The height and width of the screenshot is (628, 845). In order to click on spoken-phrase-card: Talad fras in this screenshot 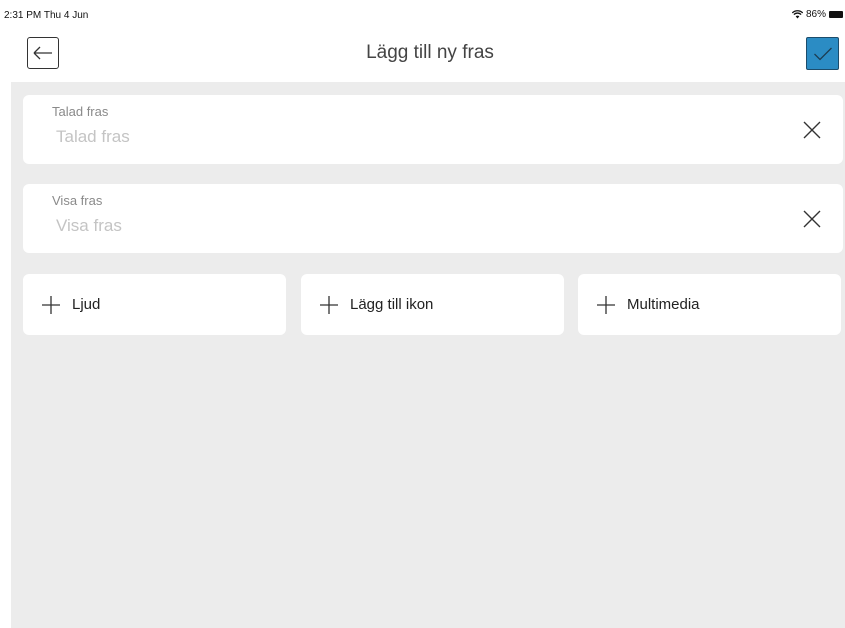, I will do `click(433, 129)`.